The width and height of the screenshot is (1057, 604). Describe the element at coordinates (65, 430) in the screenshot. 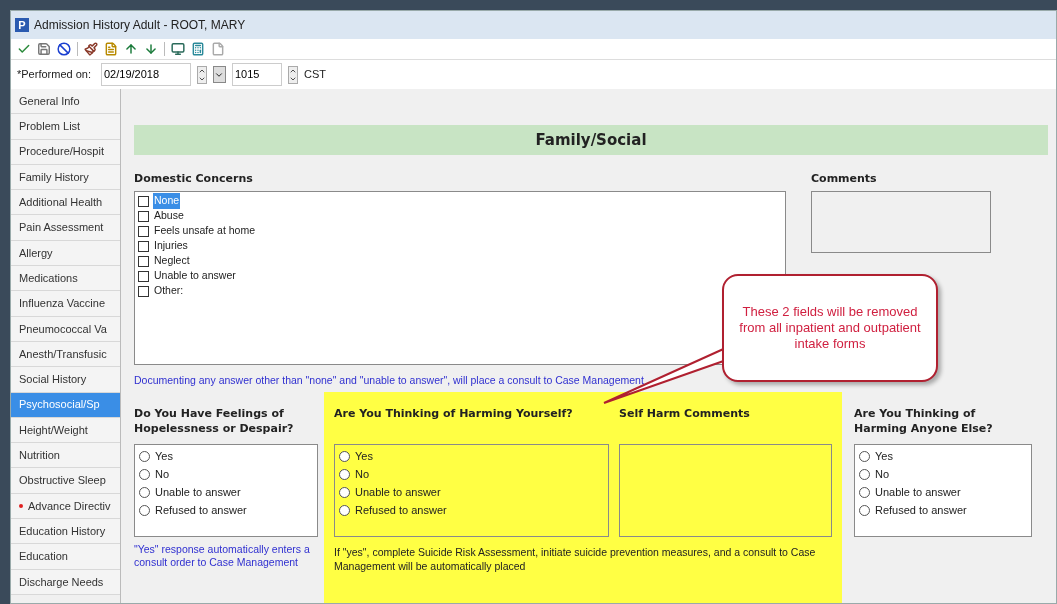

I see `sidebar-item: Height/Weight` at that location.